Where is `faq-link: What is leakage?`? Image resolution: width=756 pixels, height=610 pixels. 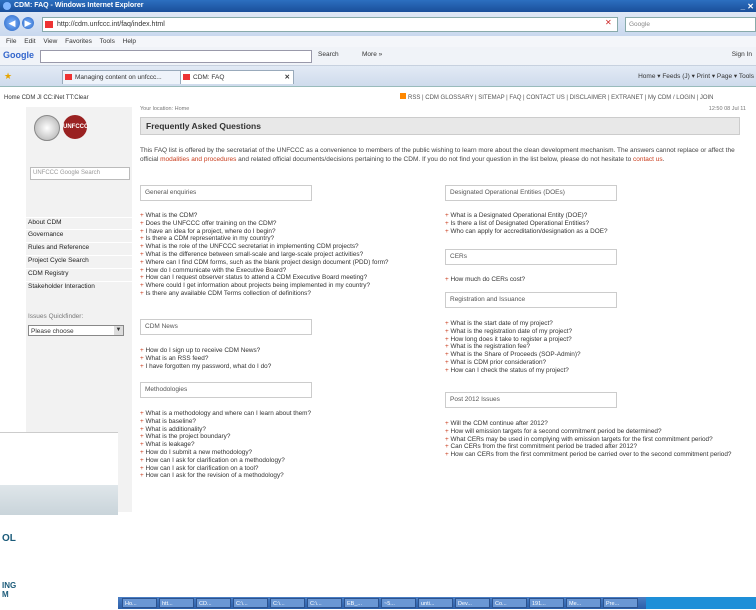
faq-link: What is leakage? is located at coordinates (290, 445).